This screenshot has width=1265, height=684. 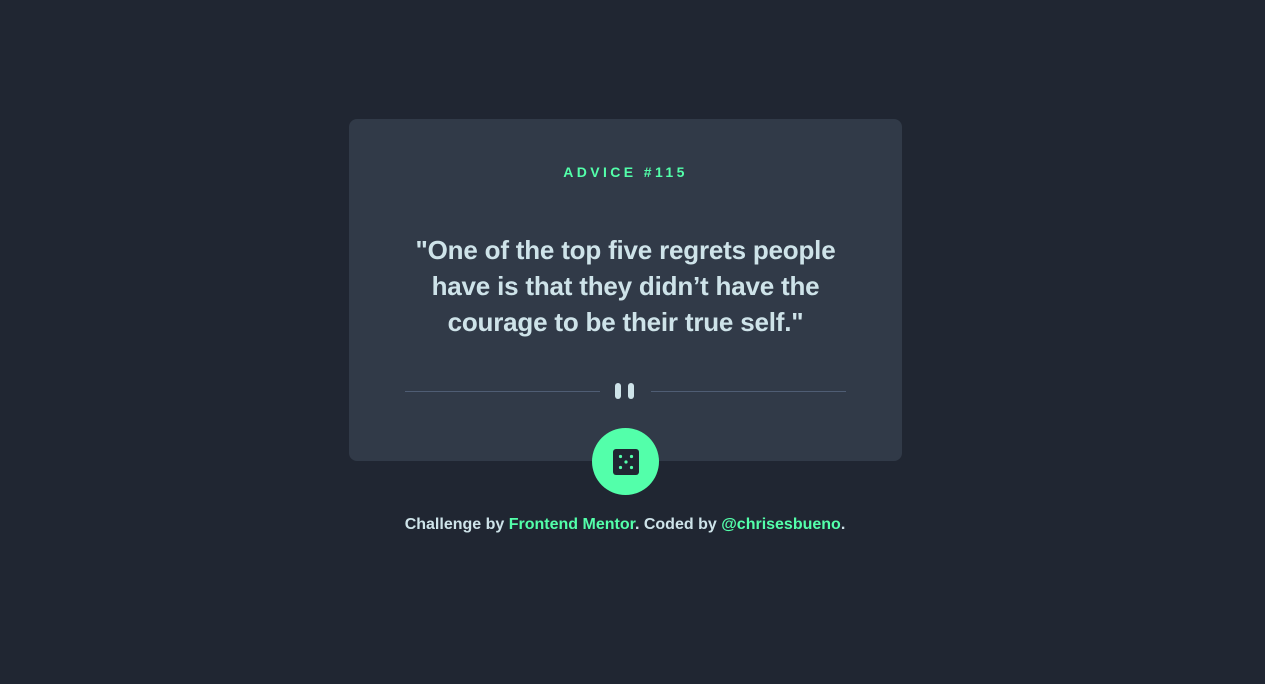 I want to click on new-advice-button, so click(x=625, y=461).